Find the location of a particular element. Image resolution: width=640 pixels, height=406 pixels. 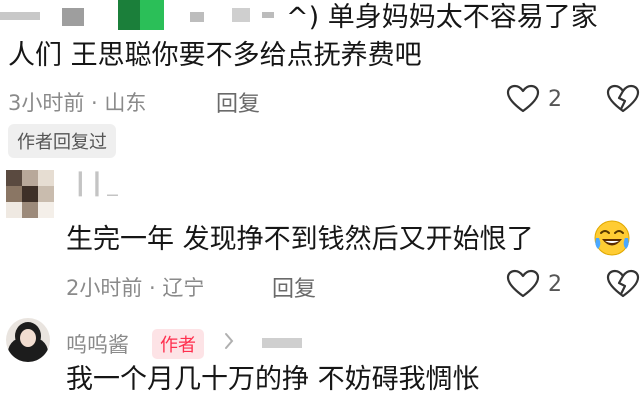

chevron-right-icon is located at coordinates (229, 343).